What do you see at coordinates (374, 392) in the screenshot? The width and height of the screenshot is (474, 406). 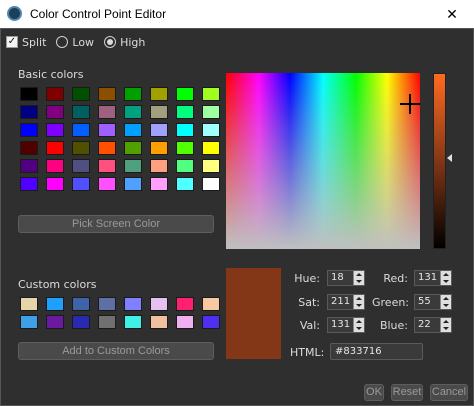 I see `ok-button: OK` at bounding box center [374, 392].